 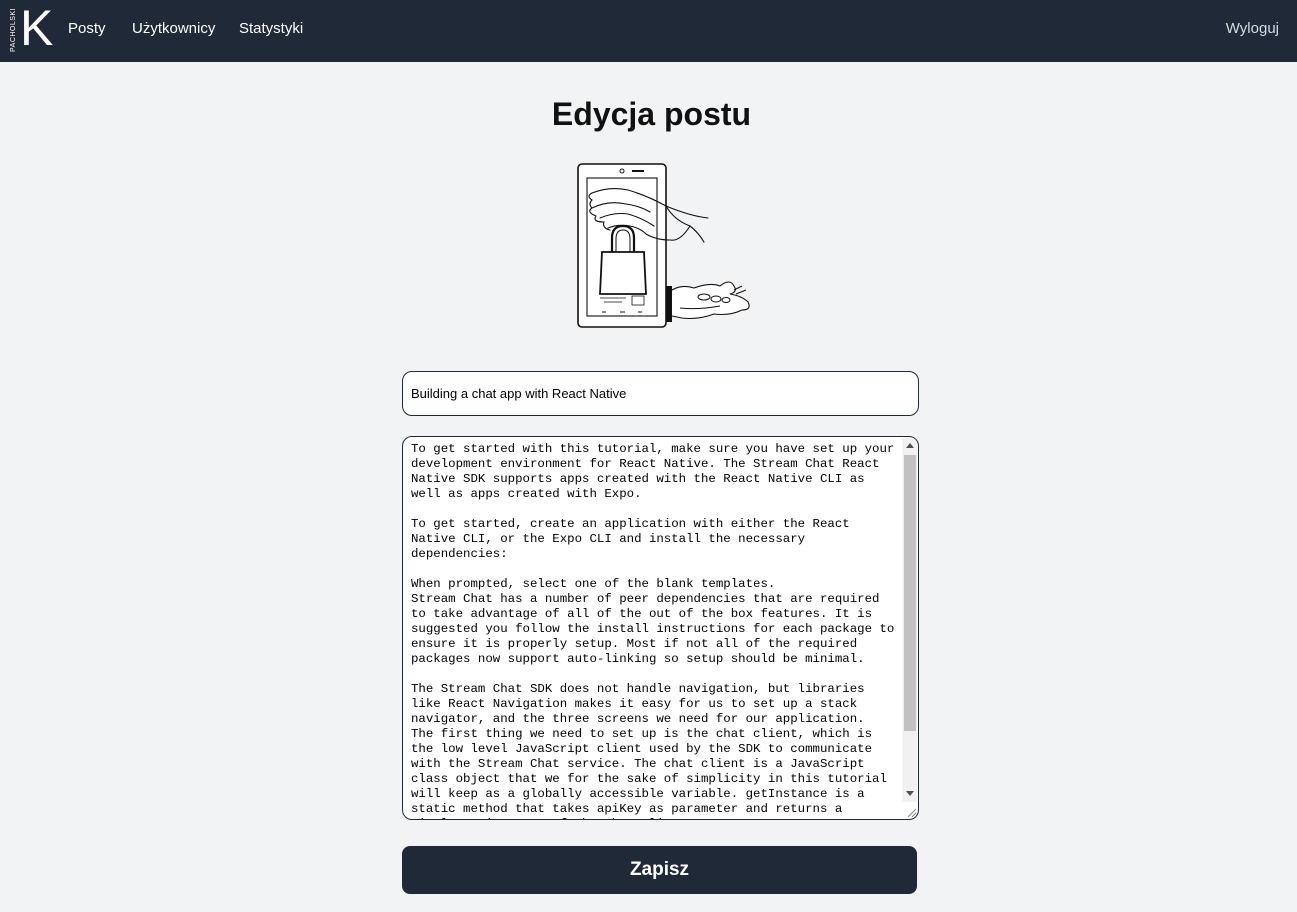 What do you see at coordinates (659, 870) in the screenshot?
I see `save-button: Zapisz` at bounding box center [659, 870].